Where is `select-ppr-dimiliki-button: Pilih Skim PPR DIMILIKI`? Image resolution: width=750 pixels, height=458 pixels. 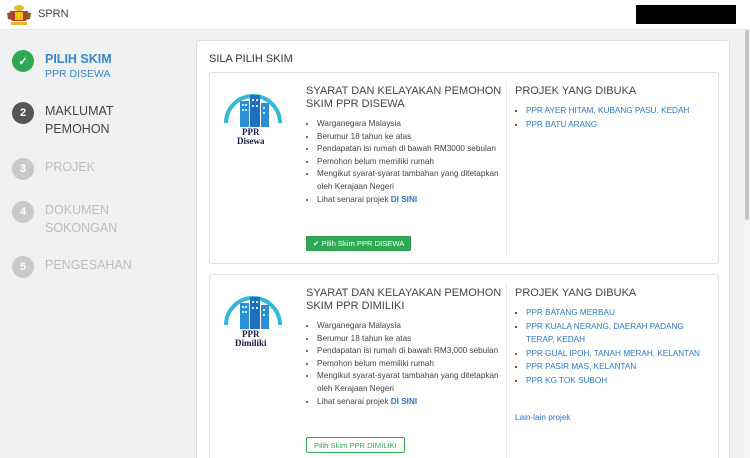 select-ppr-dimiliki-button: Pilih Skim PPR DIMILIKI is located at coordinates (355, 445).